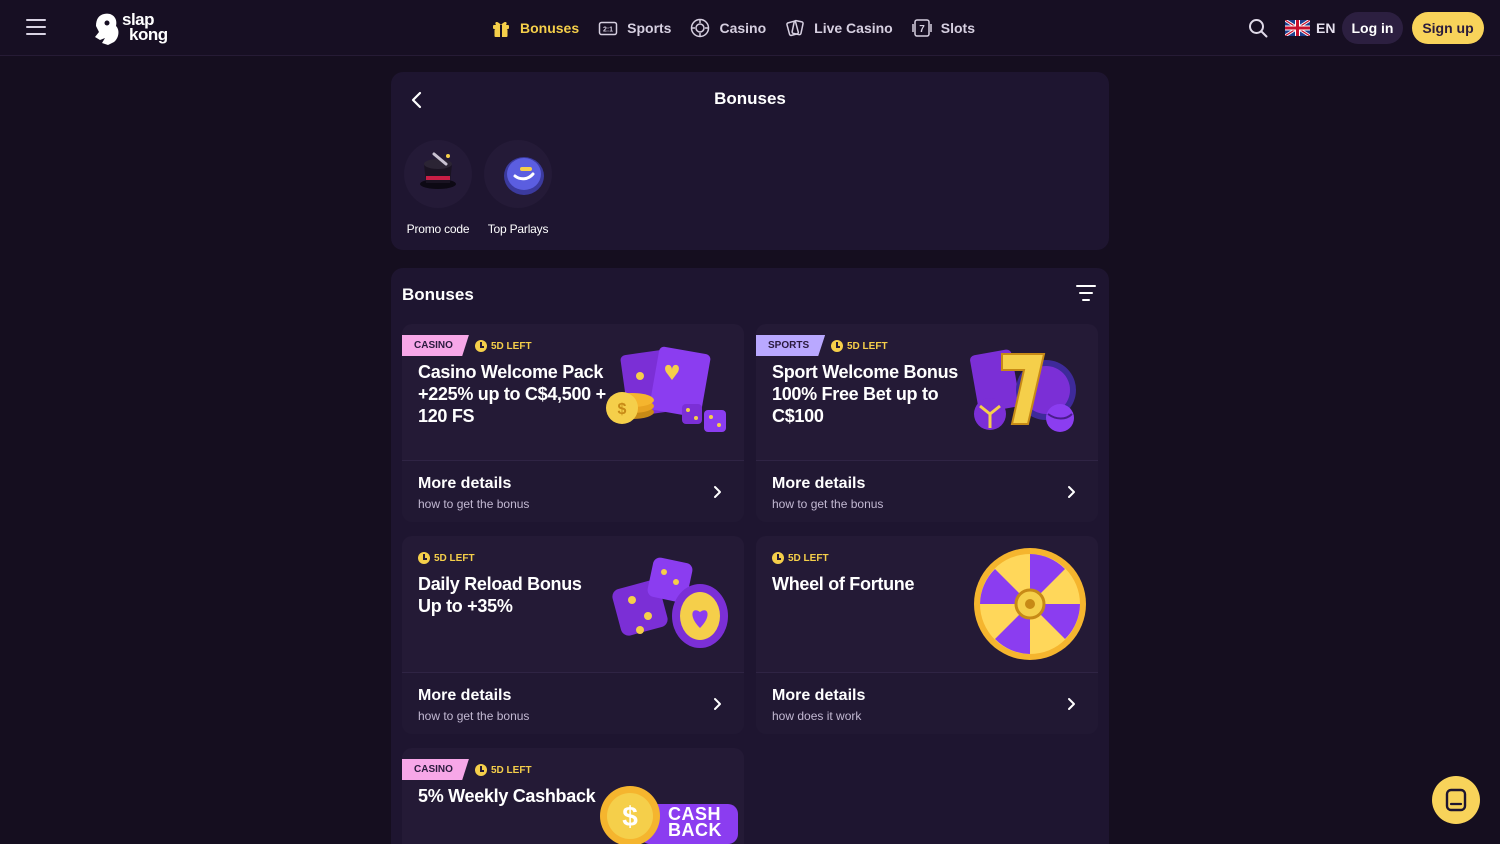 The height and width of the screenshot is (844, 1500). I want to click on logo-text-bottom: kong, so click(148, 34).